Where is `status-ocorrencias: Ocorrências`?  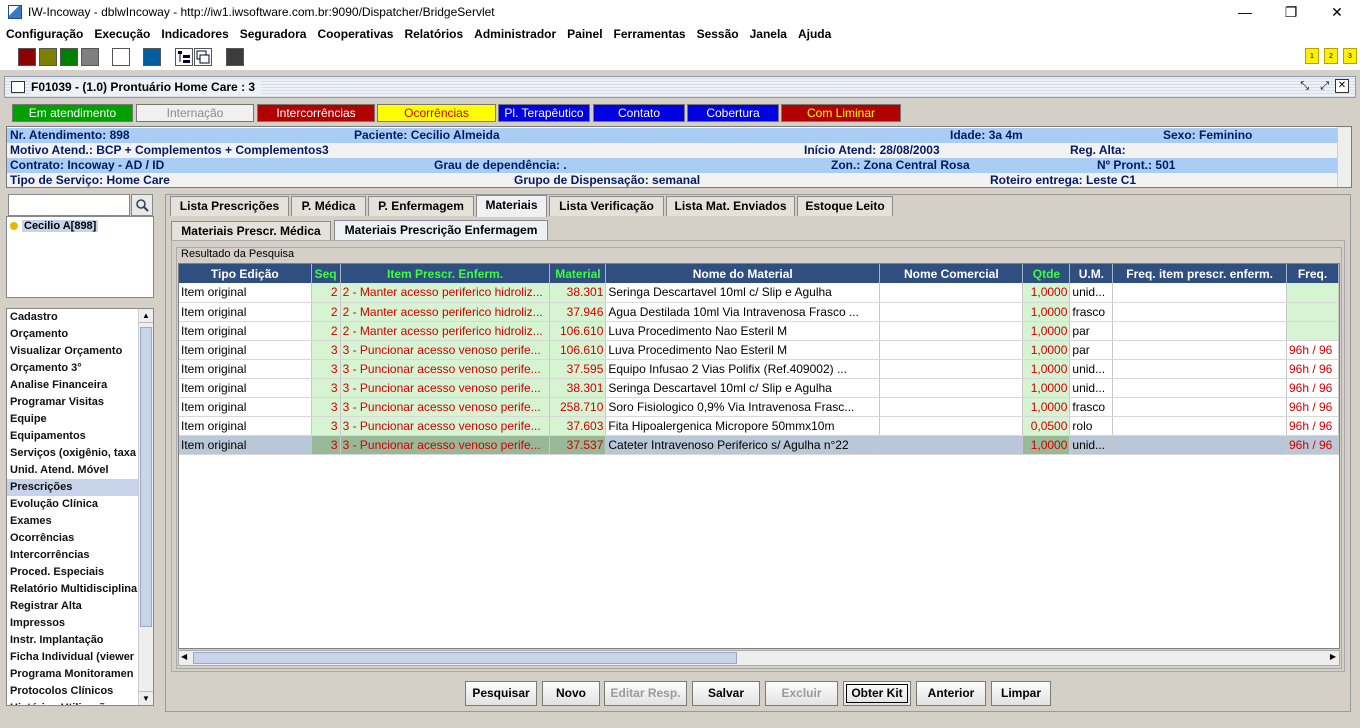
status-ocorrencias: Ocorrências is located at coordinates (436, 113).